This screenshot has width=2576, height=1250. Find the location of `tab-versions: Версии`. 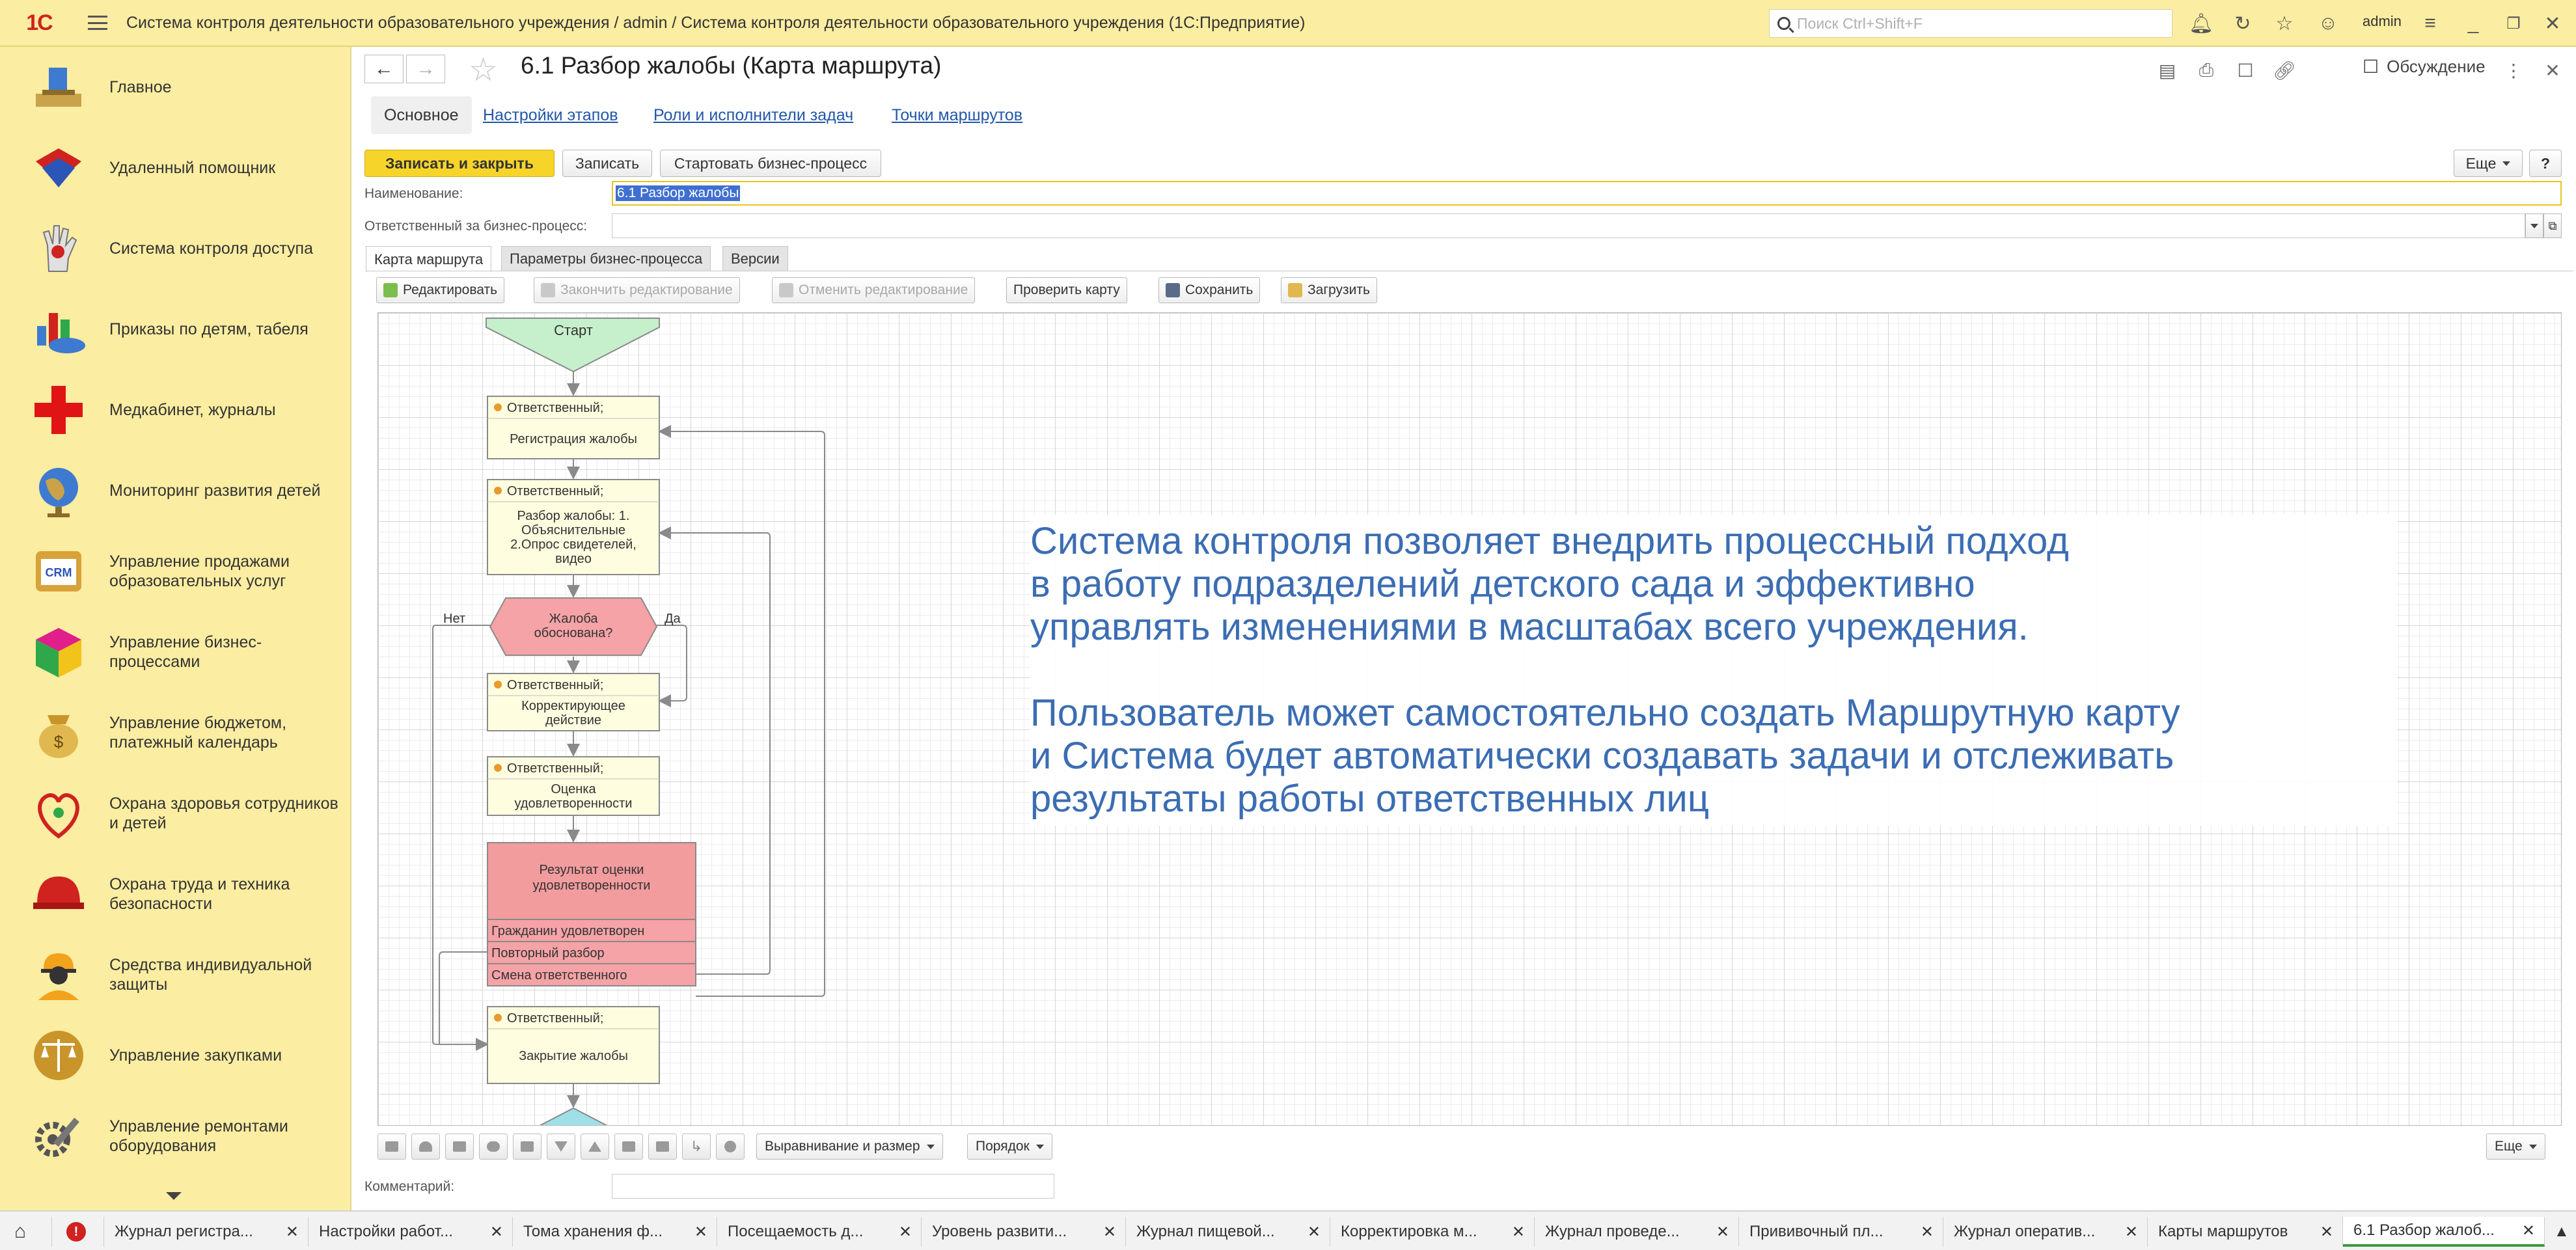

tab-versions: Версии is located at coordinates (755, 258).